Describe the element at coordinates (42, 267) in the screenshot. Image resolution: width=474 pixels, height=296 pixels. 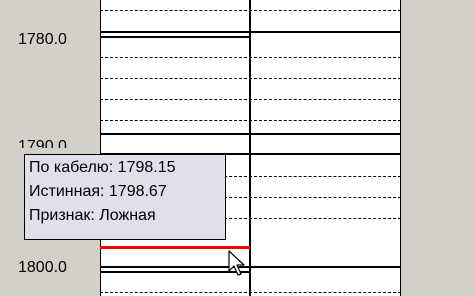
I see `depth-label-1800: 1800.0` at that location.